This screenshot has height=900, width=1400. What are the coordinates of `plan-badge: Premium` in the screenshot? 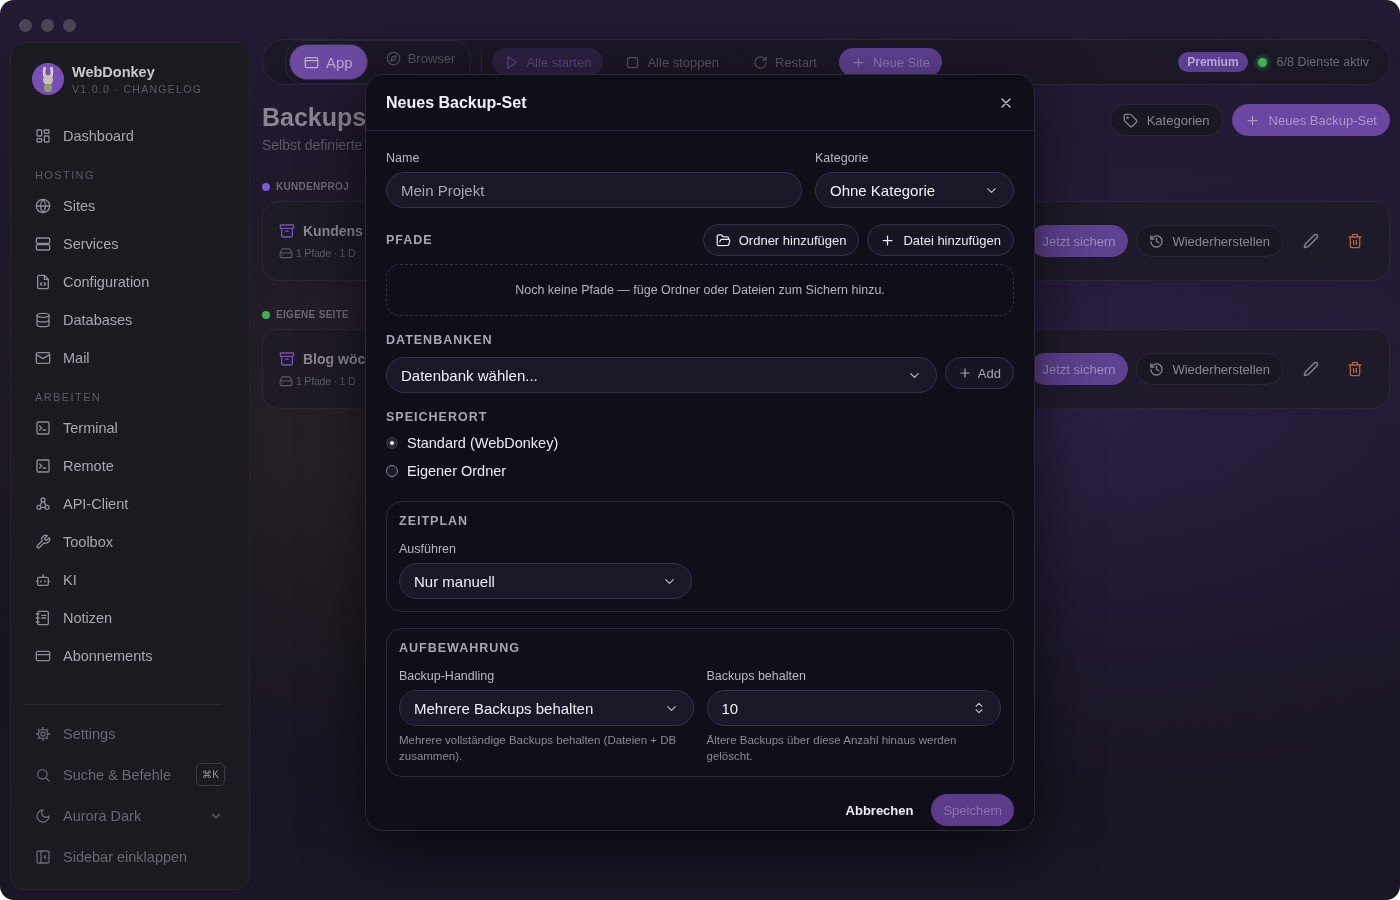 It's located at (1213, 62).